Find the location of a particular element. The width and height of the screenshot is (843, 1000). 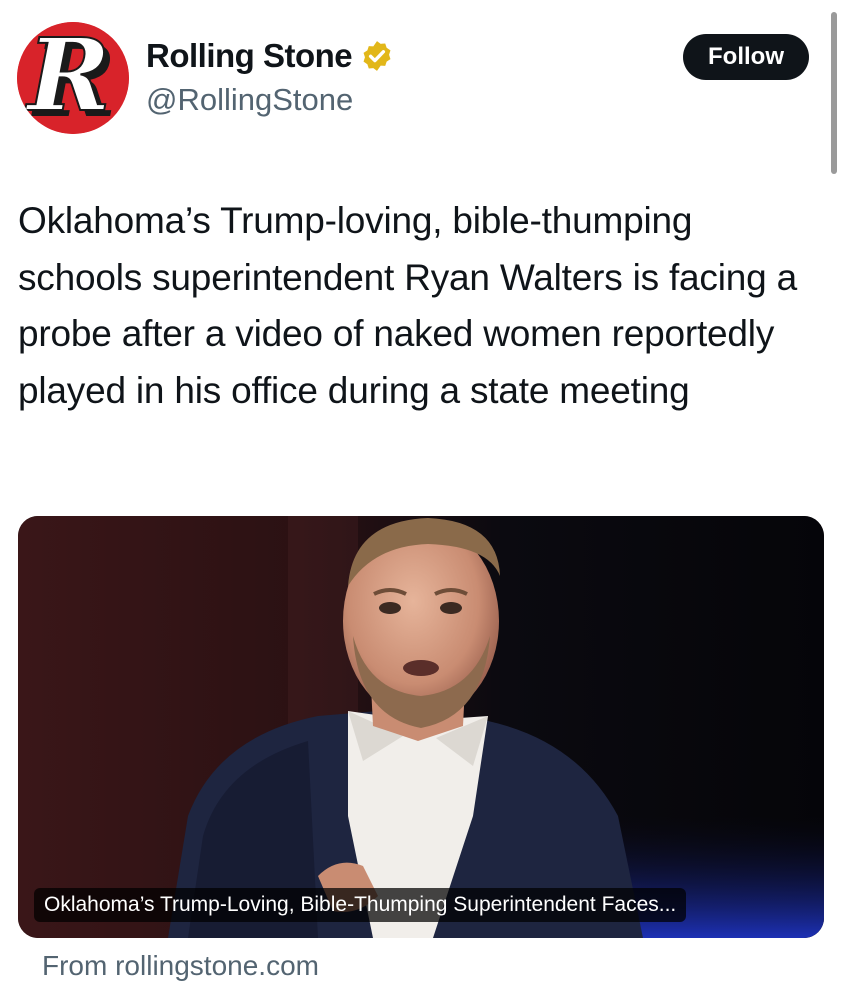

follow-button: Follow is located at coordinates (746, 57).